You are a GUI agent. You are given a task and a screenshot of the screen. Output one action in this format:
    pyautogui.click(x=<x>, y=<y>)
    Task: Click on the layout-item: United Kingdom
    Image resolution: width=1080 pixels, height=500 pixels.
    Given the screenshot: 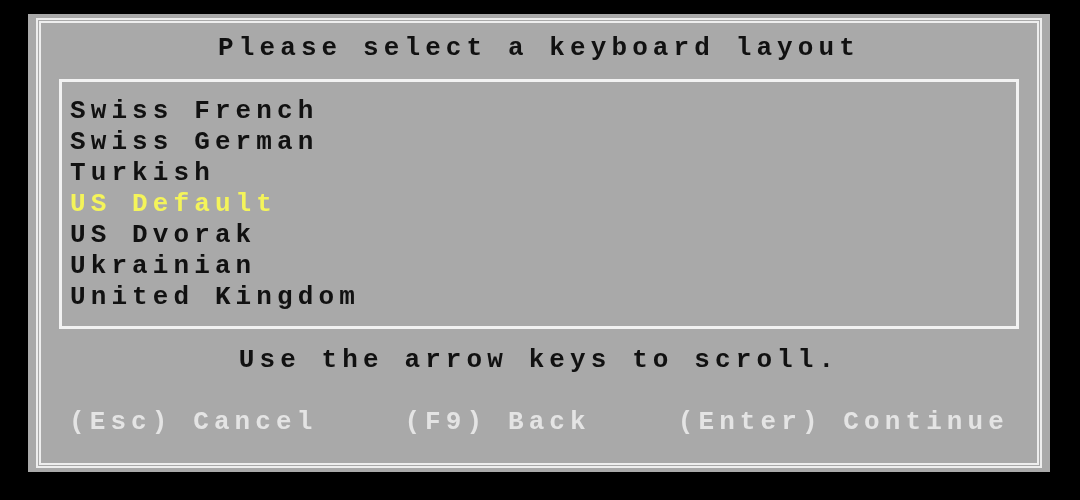 What is the action you would take?
    pyautogui.click(x=539, y=297)
    